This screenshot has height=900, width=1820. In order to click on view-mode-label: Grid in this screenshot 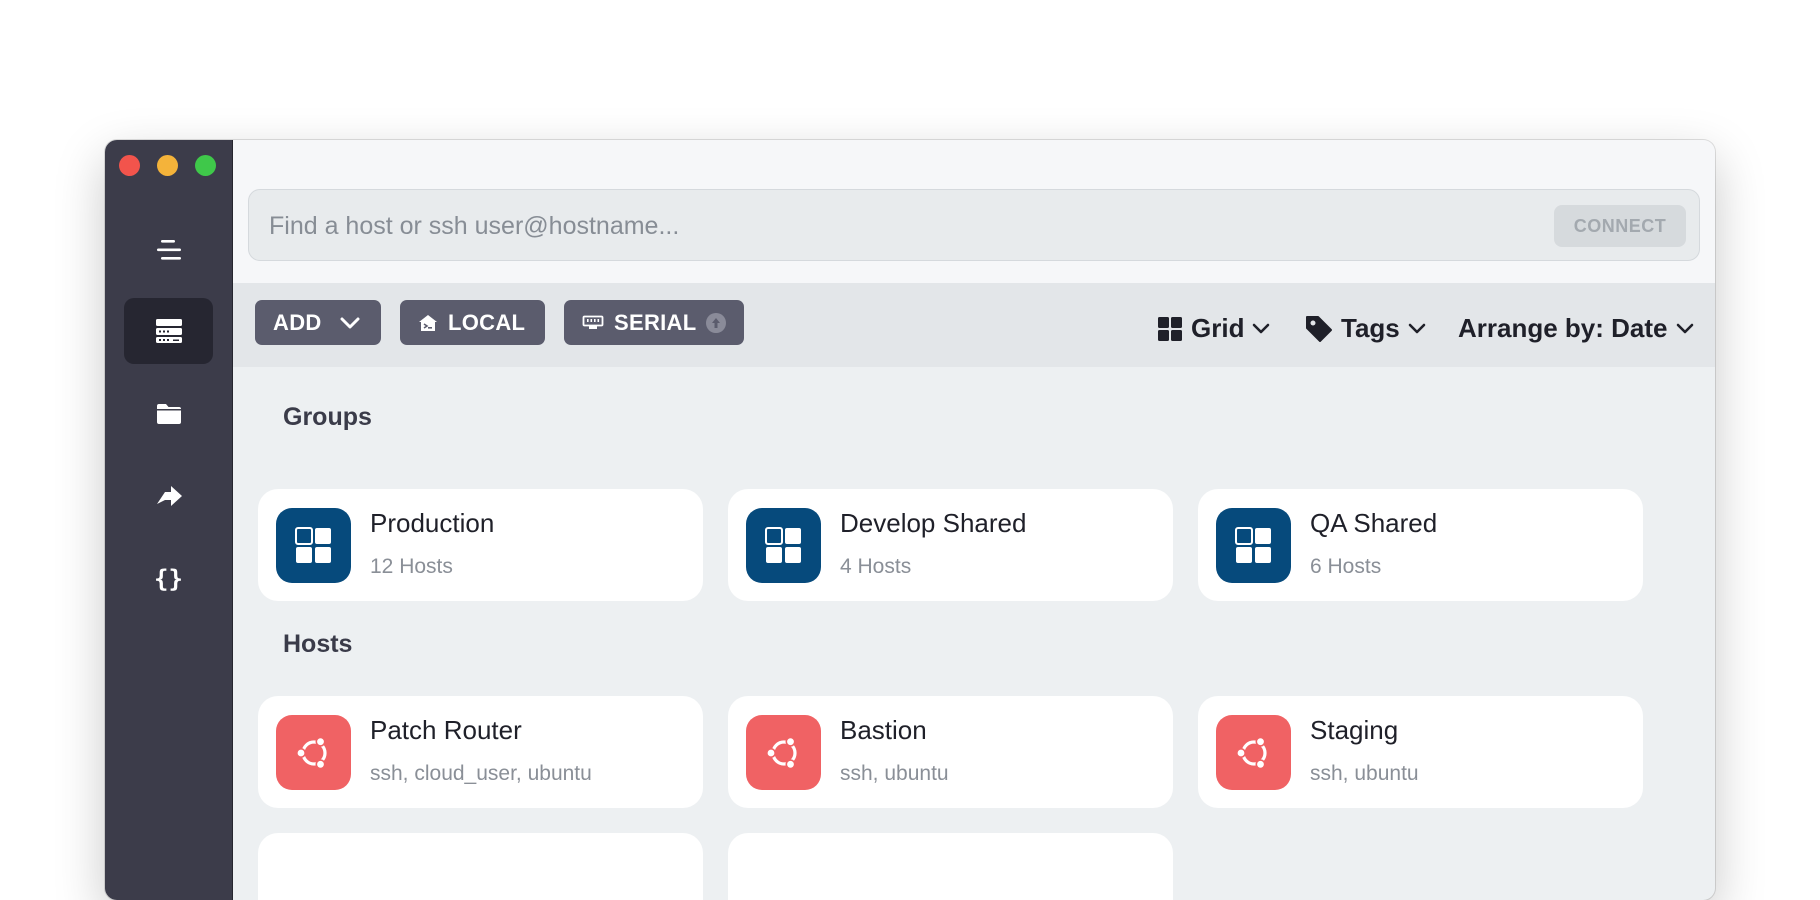, I will do `click(1218, 328)`.